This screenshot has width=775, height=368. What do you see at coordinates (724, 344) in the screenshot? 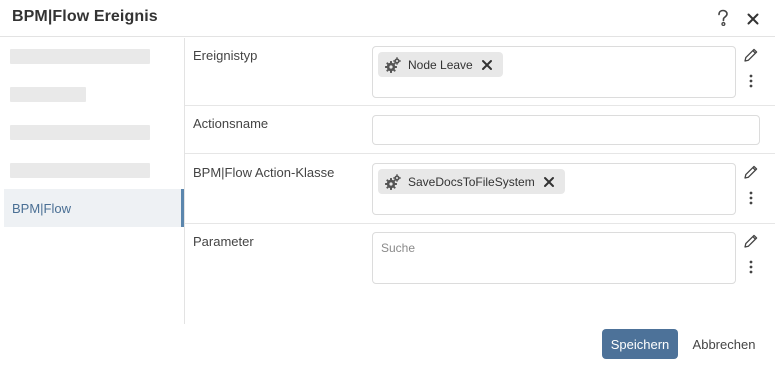
I see `cancel-button: Abbrechen` at bounding box center [724, 344].